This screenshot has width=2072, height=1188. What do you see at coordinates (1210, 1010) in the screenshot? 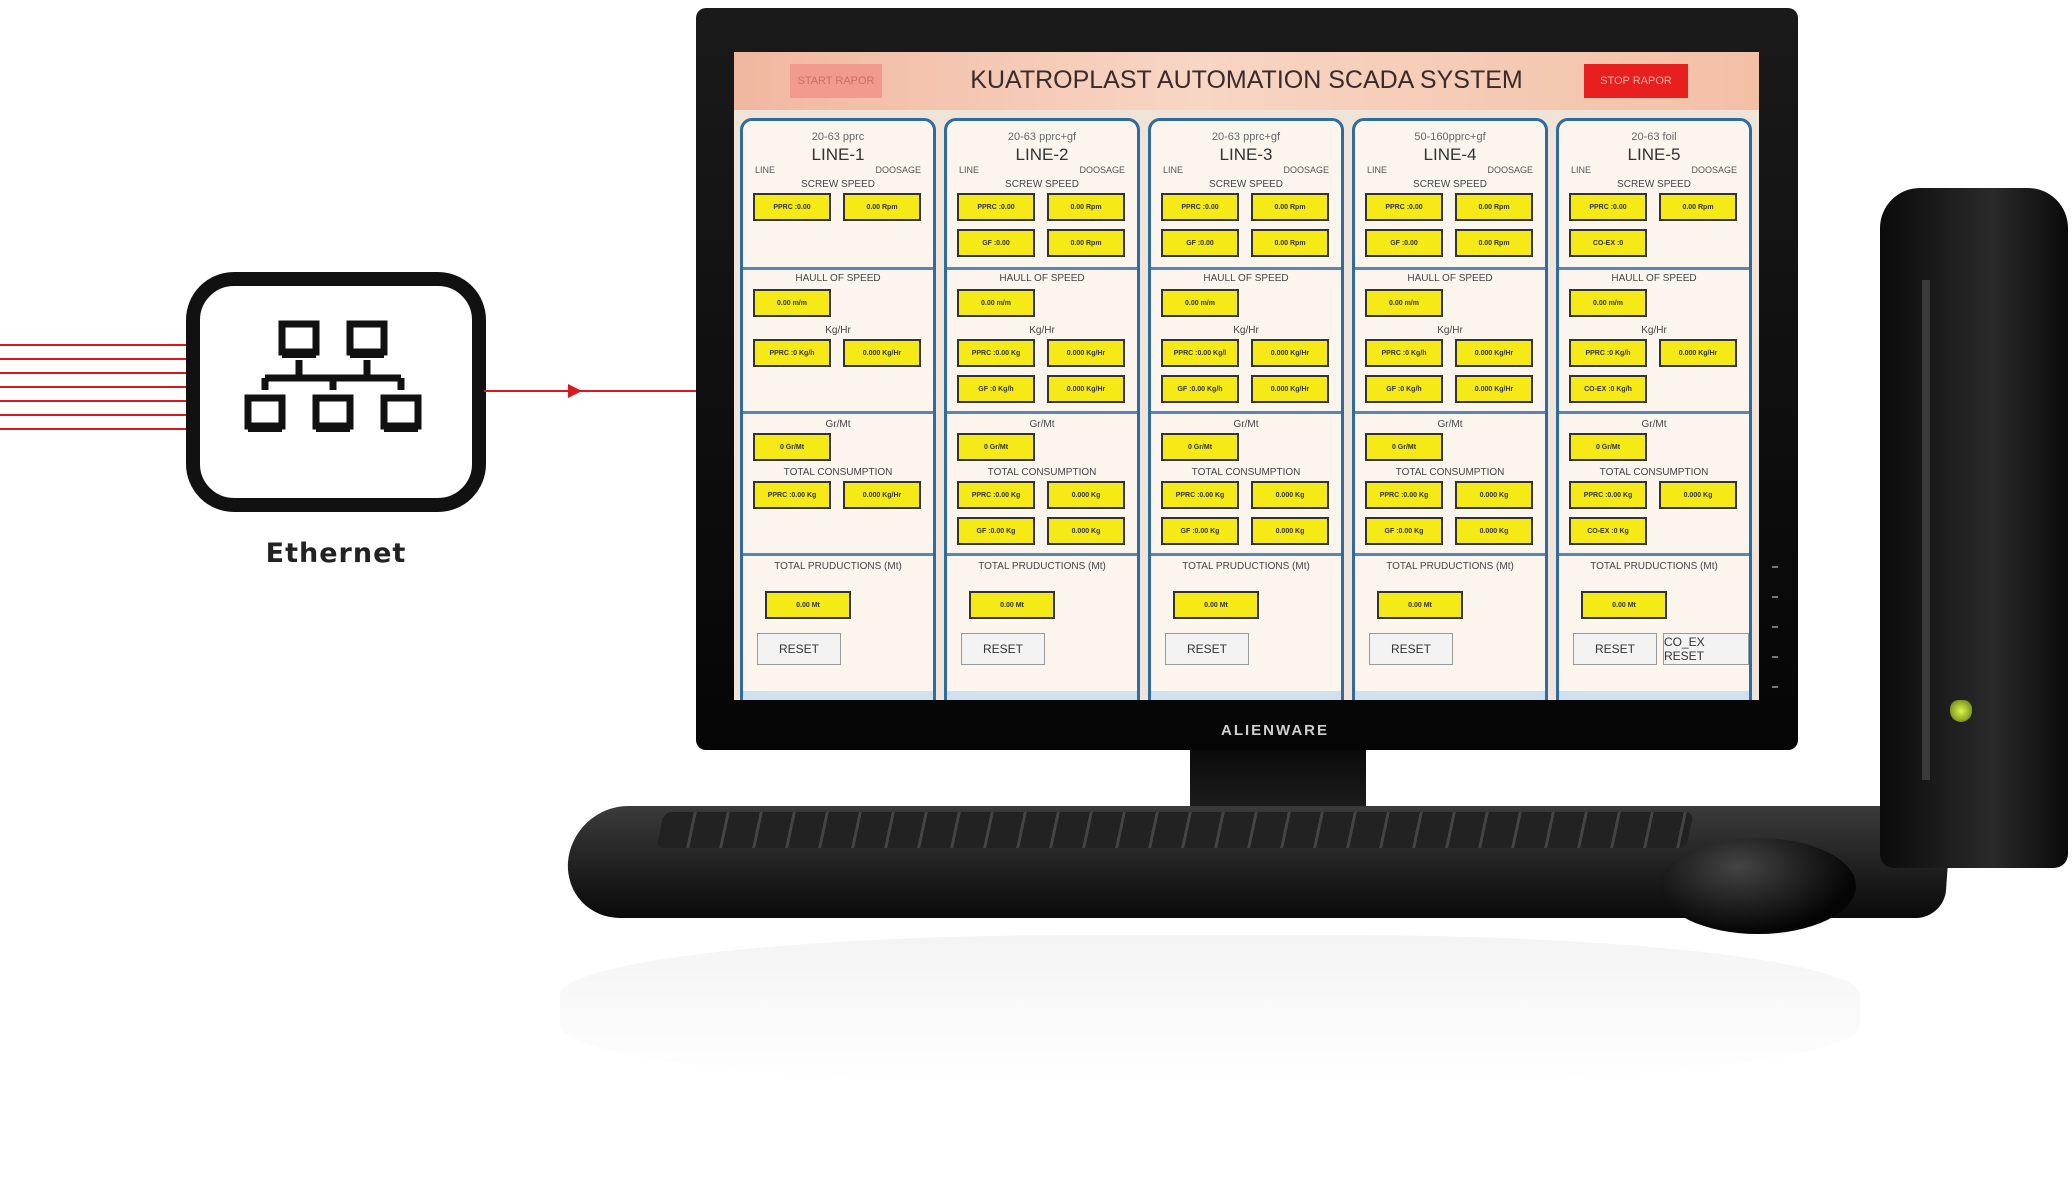
I see `floor-reflection` at bounding box center [1210, 1010].